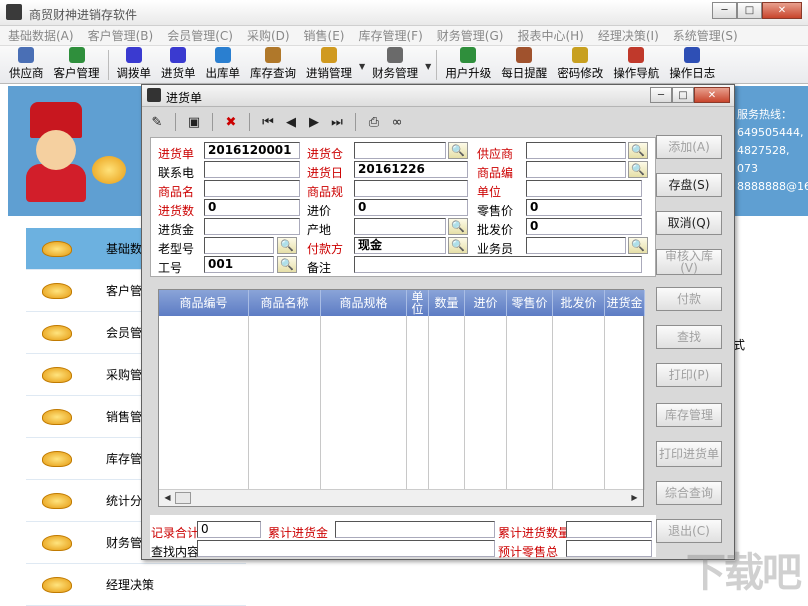 The width and height of the screenshot is (808, 606). I want to click on grid-column-header: 零售价, so click(530, 303).